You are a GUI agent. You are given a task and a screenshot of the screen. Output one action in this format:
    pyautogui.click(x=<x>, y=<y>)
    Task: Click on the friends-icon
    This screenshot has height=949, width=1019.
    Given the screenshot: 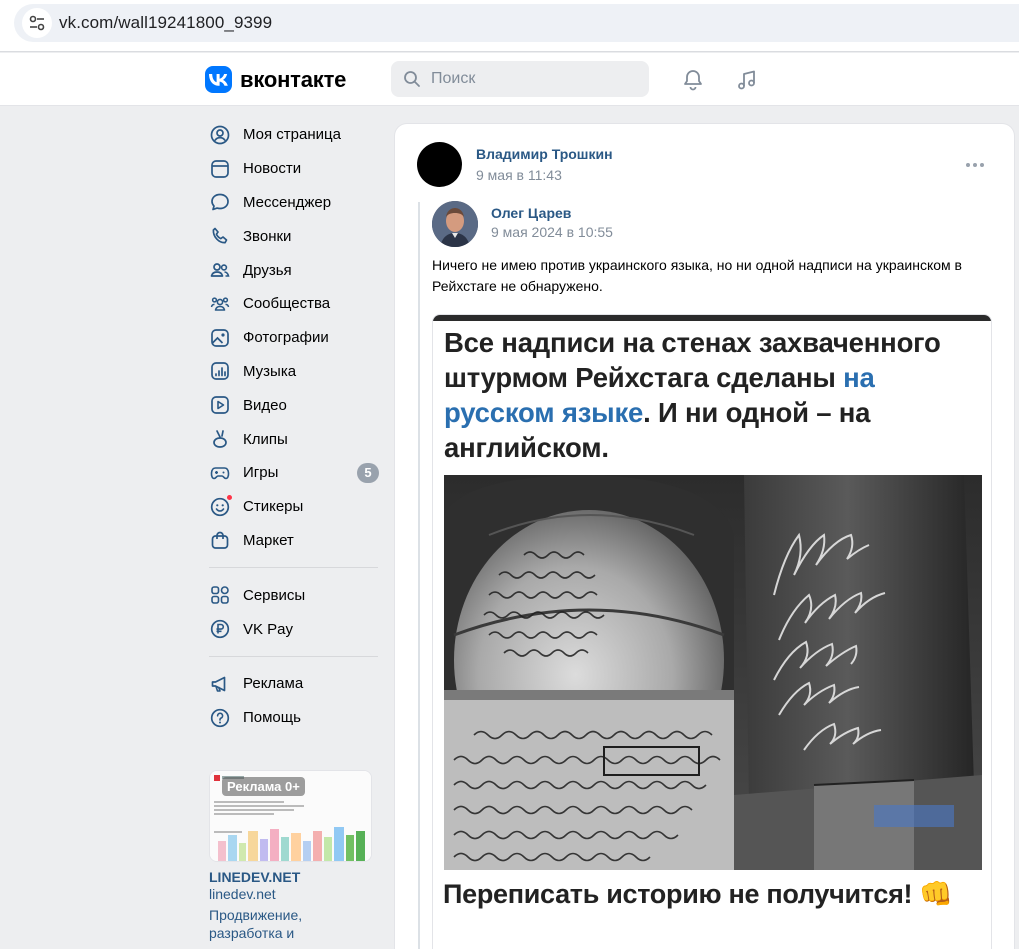 What is the action you would take?
    pyautogui.click(x=220, y=270)
    